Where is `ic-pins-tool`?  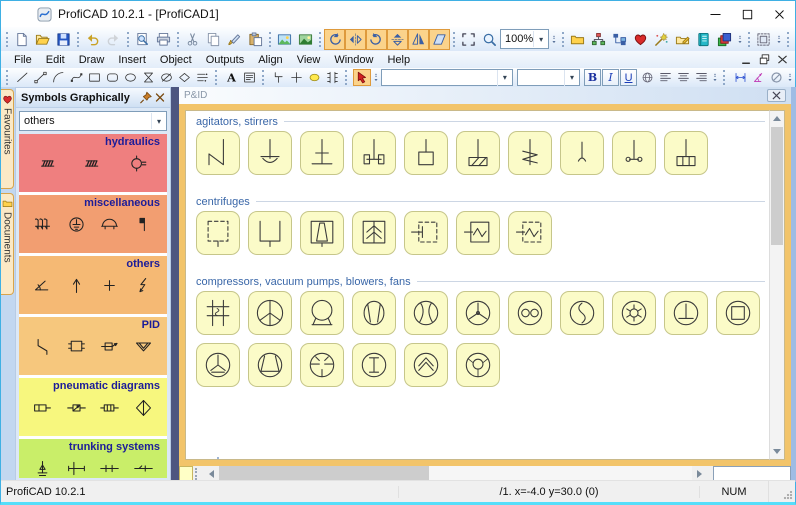
ic-pins-tool is located at coordinates (333, 77).